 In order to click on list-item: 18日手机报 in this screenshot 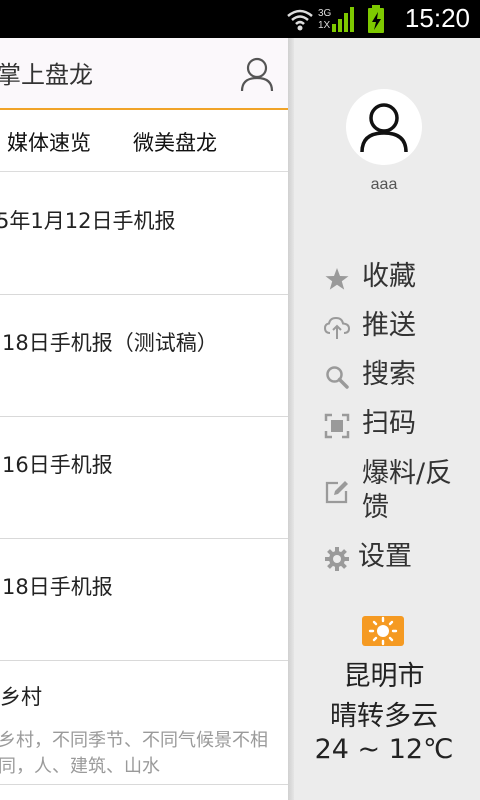, I will do `click(145, 600)`.